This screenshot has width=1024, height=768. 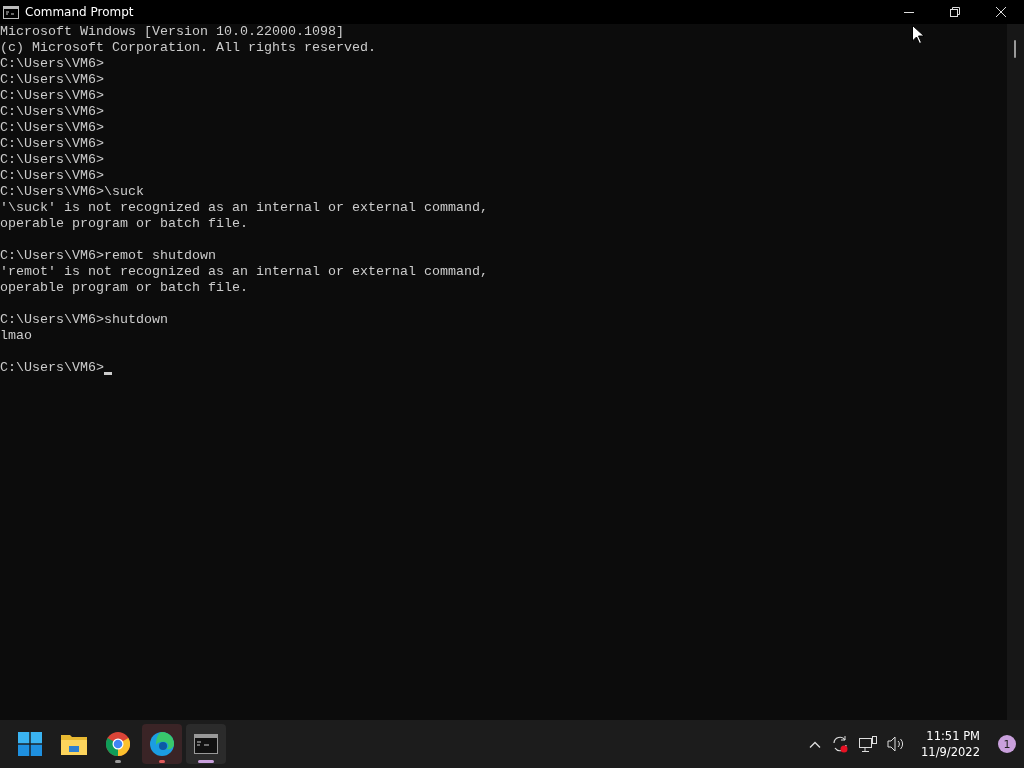 I want to click on console-line: lmao, so click(x=16, y=336).